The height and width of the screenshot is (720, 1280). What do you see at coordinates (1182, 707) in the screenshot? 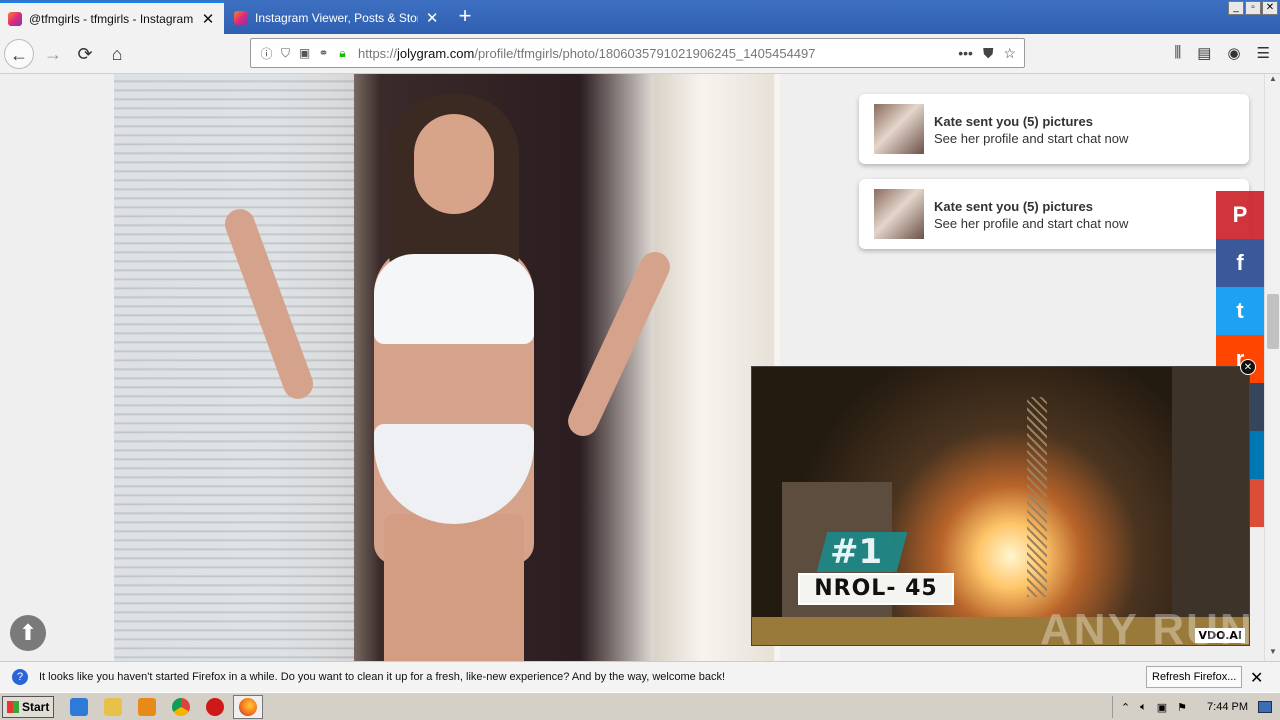
I see `action-center-flag-icon: ⚑` at bounding box center [1182, 707].